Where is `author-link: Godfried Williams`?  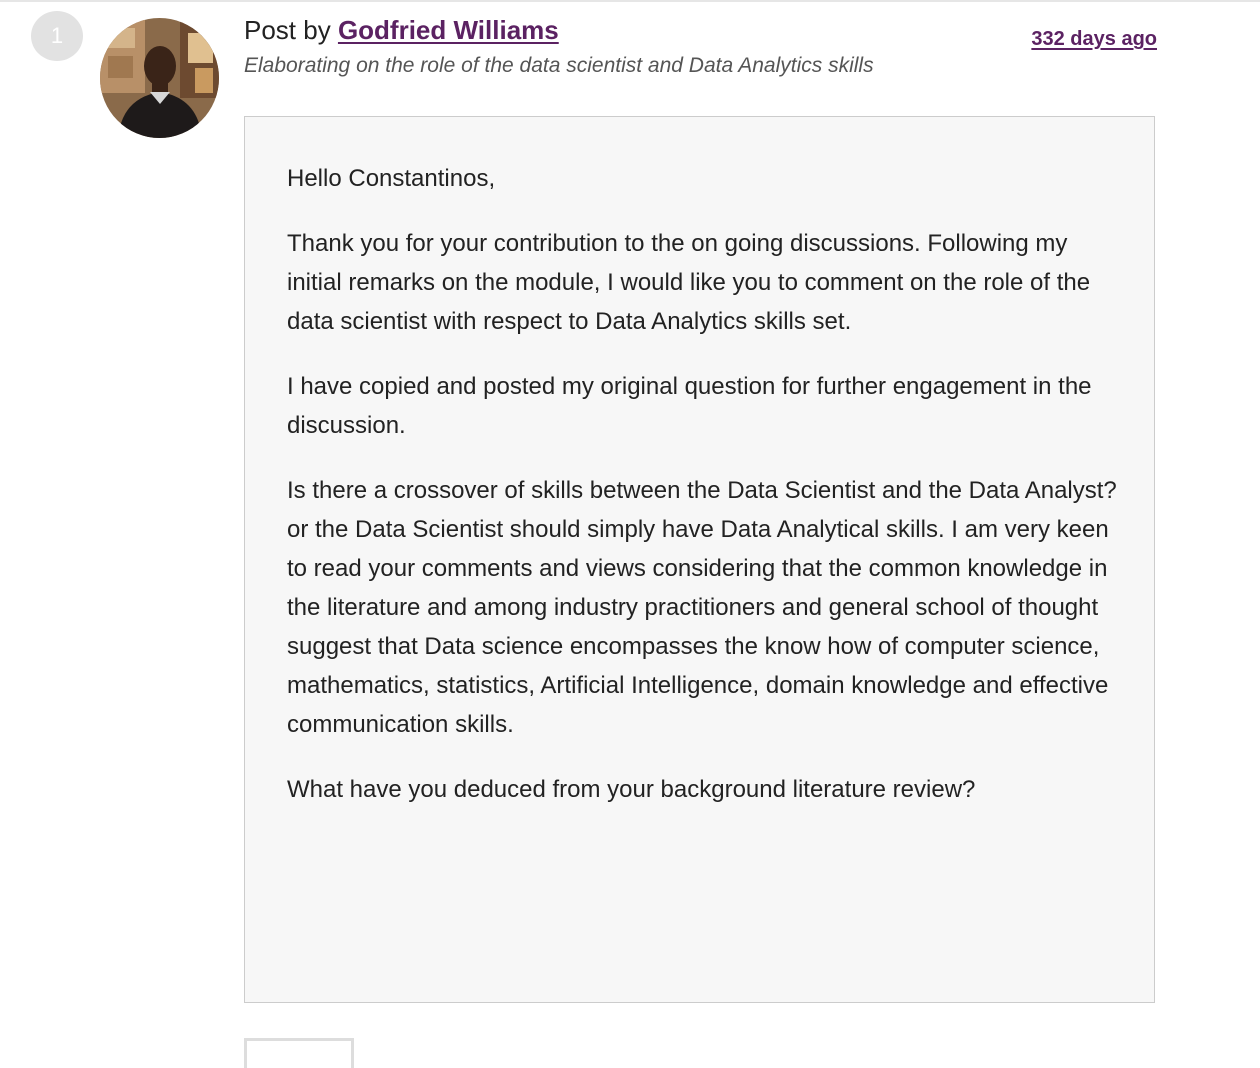
author-link: Godfried Williams is located at coordinates (448, 30).